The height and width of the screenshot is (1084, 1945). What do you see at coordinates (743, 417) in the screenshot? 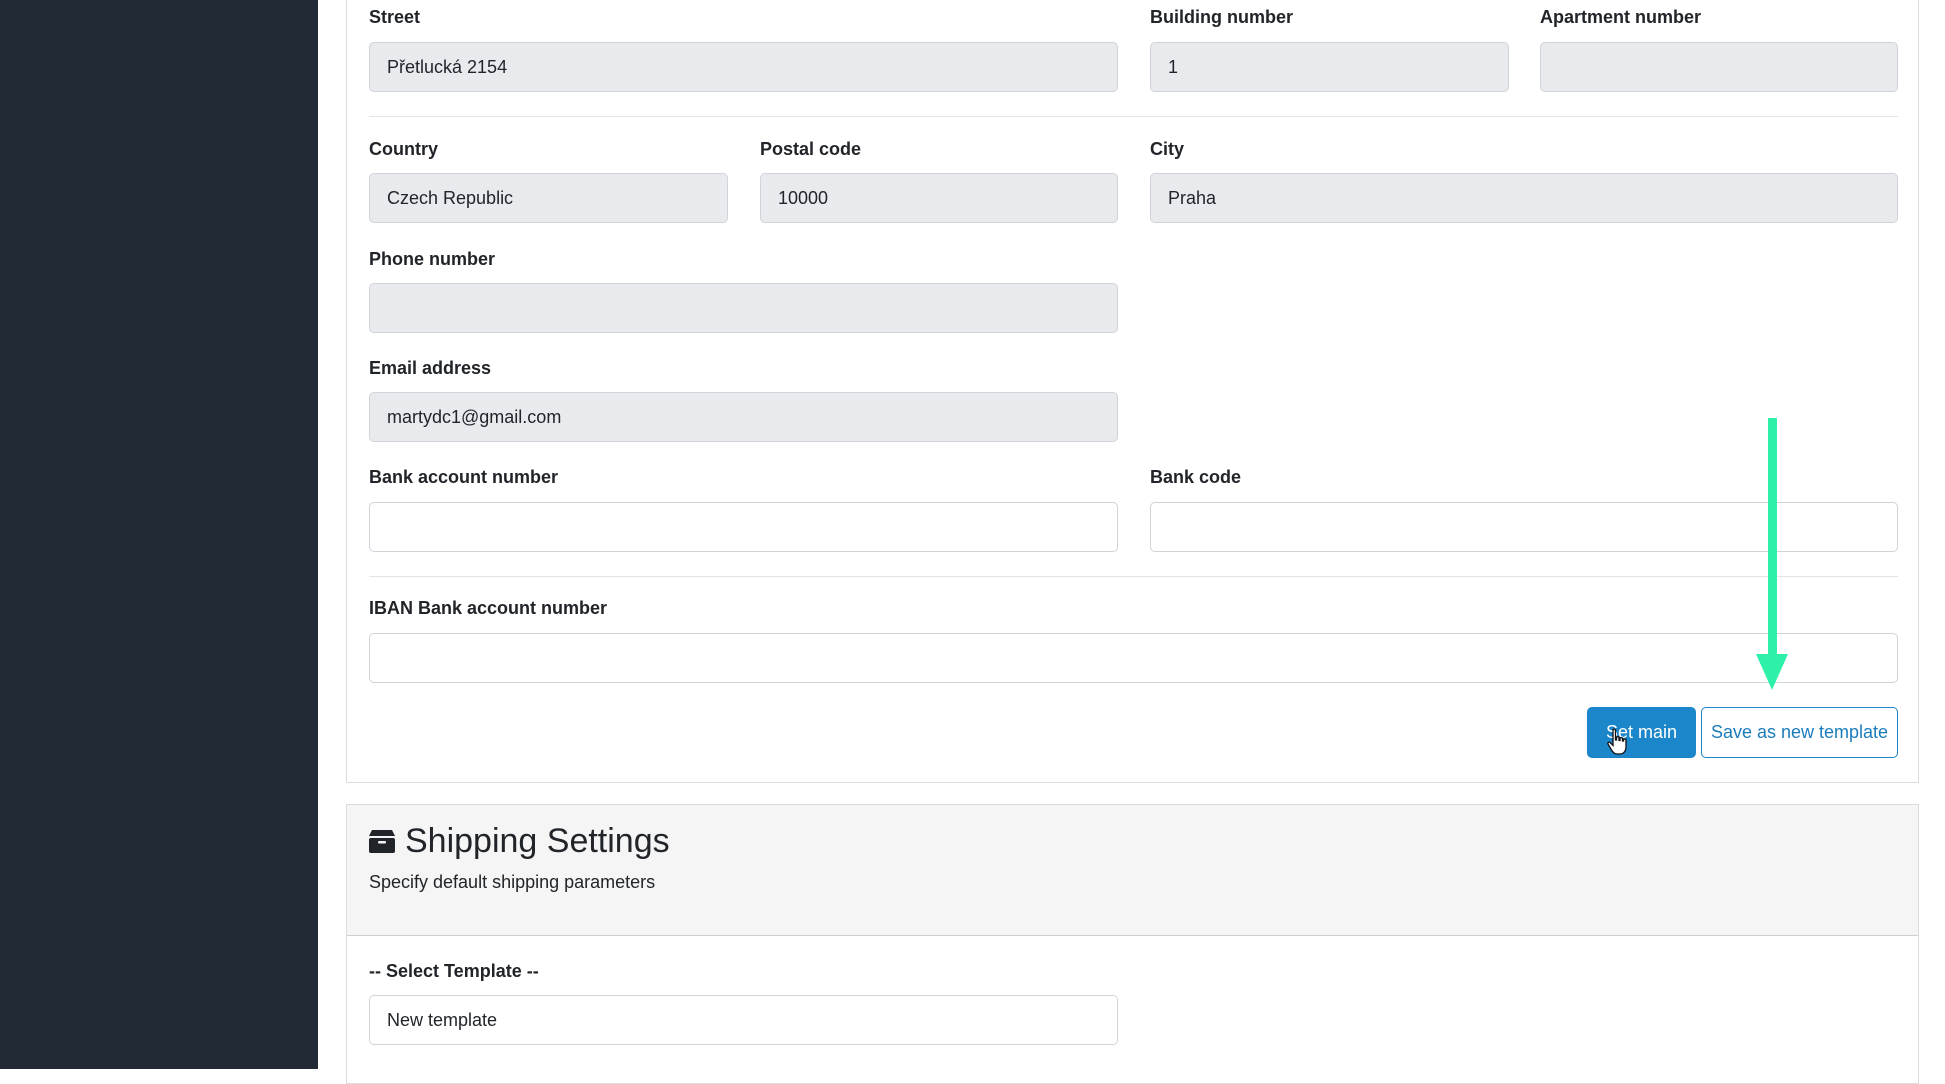
I see `email-field: martydc1@gmail.com` at bounding box center [743, 417].